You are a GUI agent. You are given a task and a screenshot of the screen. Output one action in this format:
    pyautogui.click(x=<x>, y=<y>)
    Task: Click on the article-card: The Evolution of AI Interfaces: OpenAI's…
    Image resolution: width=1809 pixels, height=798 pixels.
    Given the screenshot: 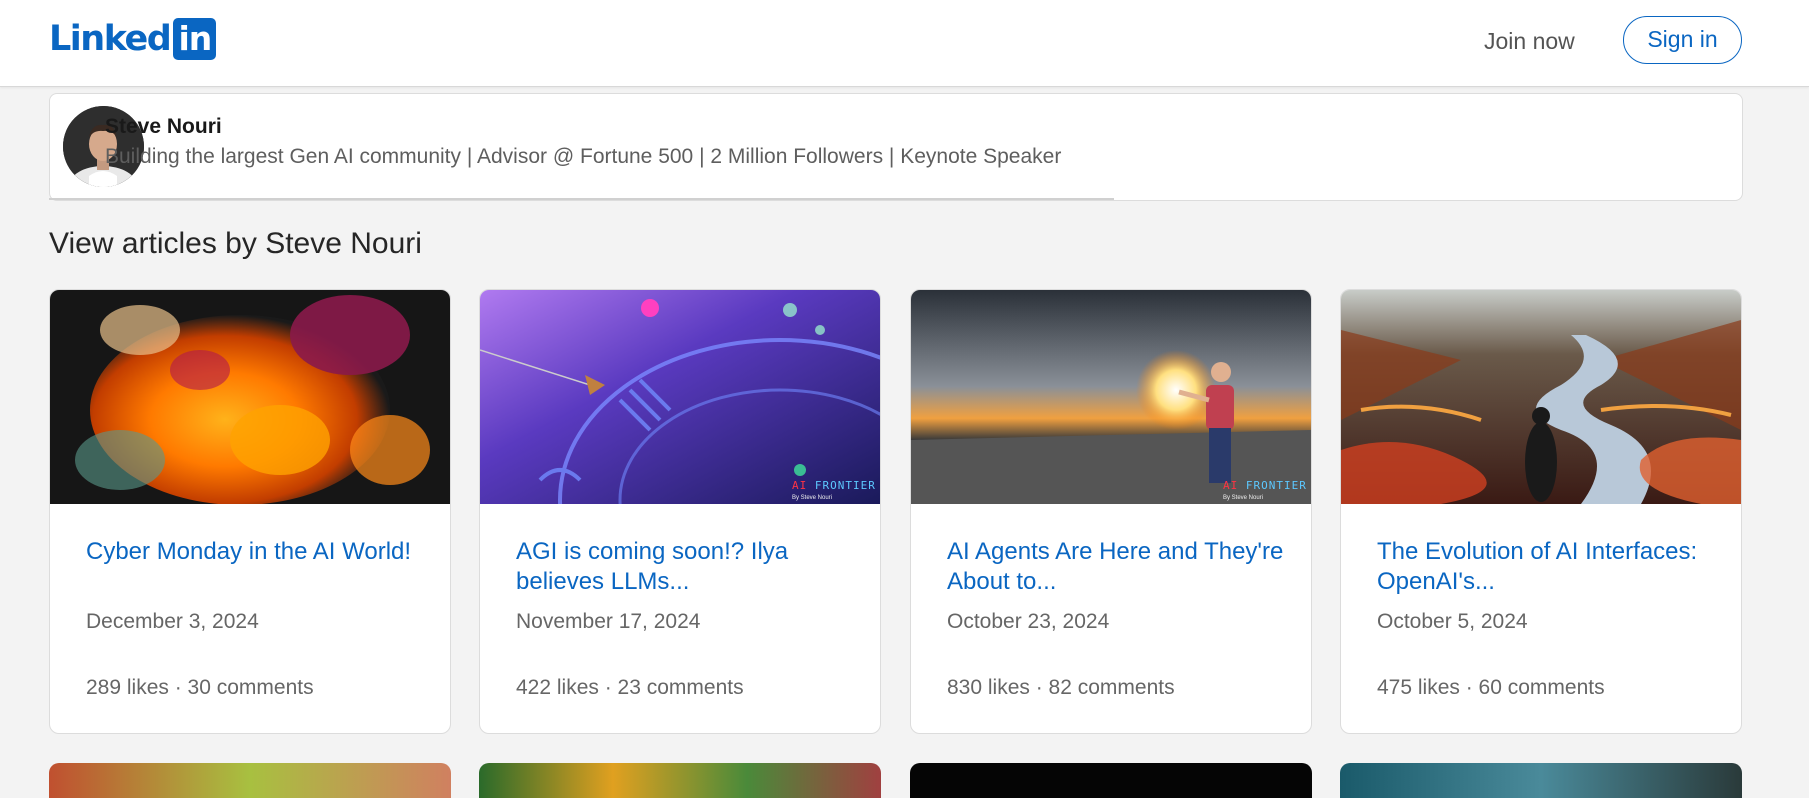 What is the action you would take?
    pyautogui.click(x=1541, y=511)
    